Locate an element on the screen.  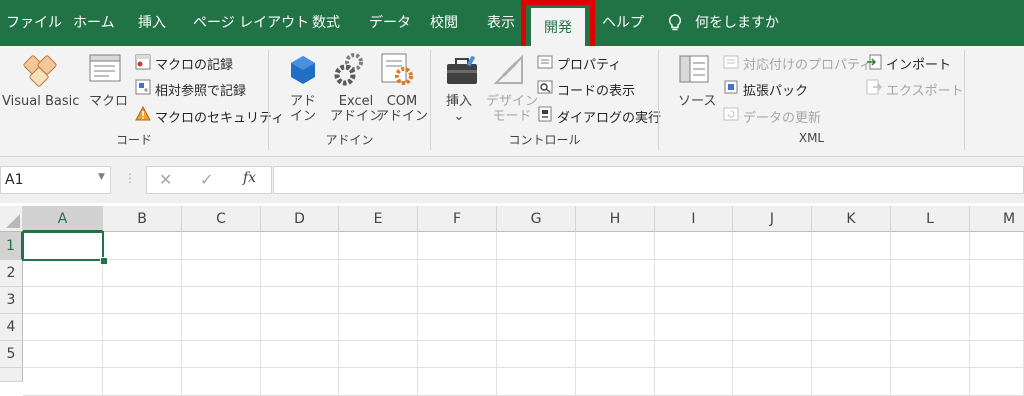
row-header is located at coordinates (11, 375).